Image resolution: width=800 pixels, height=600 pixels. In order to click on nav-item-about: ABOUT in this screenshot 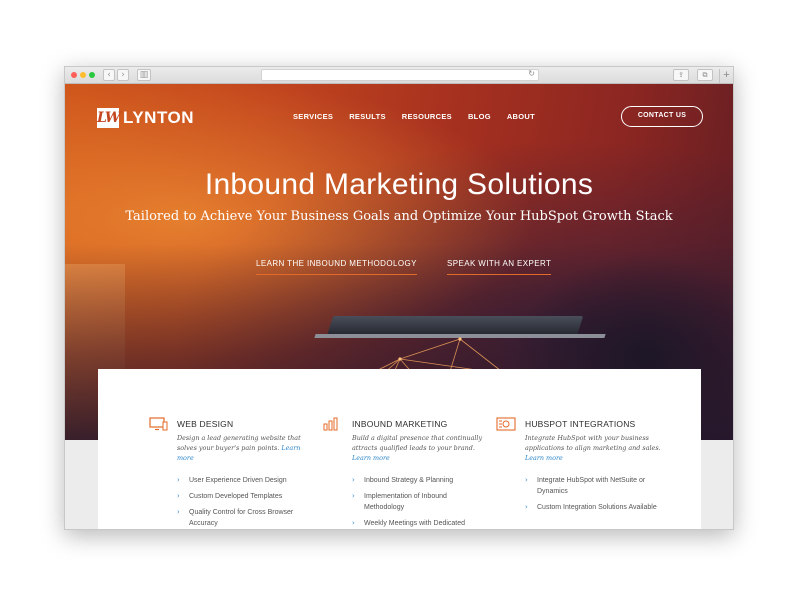, I will do `click(521, 116)`.